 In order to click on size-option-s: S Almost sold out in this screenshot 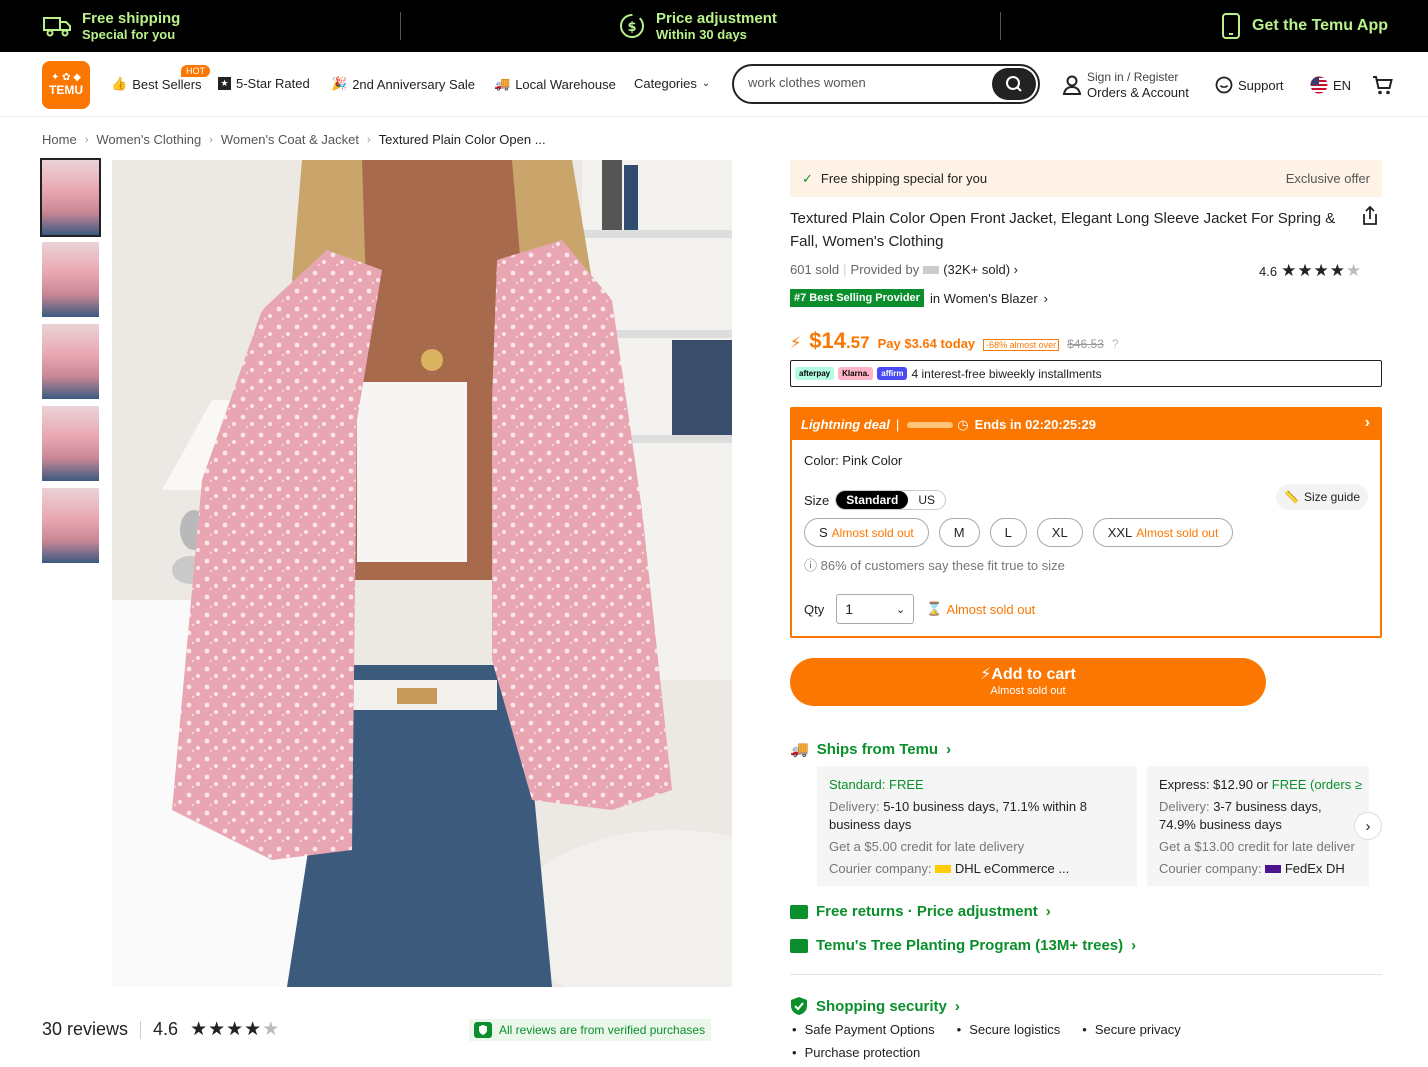, I will do `click(866, 532)`.